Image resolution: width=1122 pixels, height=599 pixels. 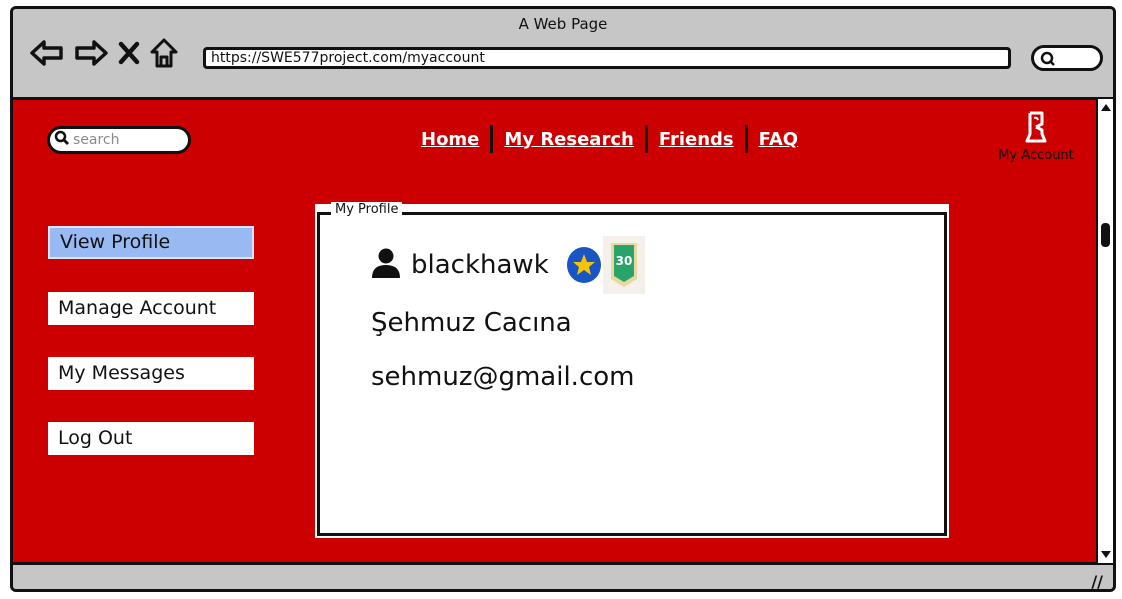 What do you see at coordinates (568, 139) in the screenshot?
I see `nav-my-research: My Research` at bounding box center [568, 139].